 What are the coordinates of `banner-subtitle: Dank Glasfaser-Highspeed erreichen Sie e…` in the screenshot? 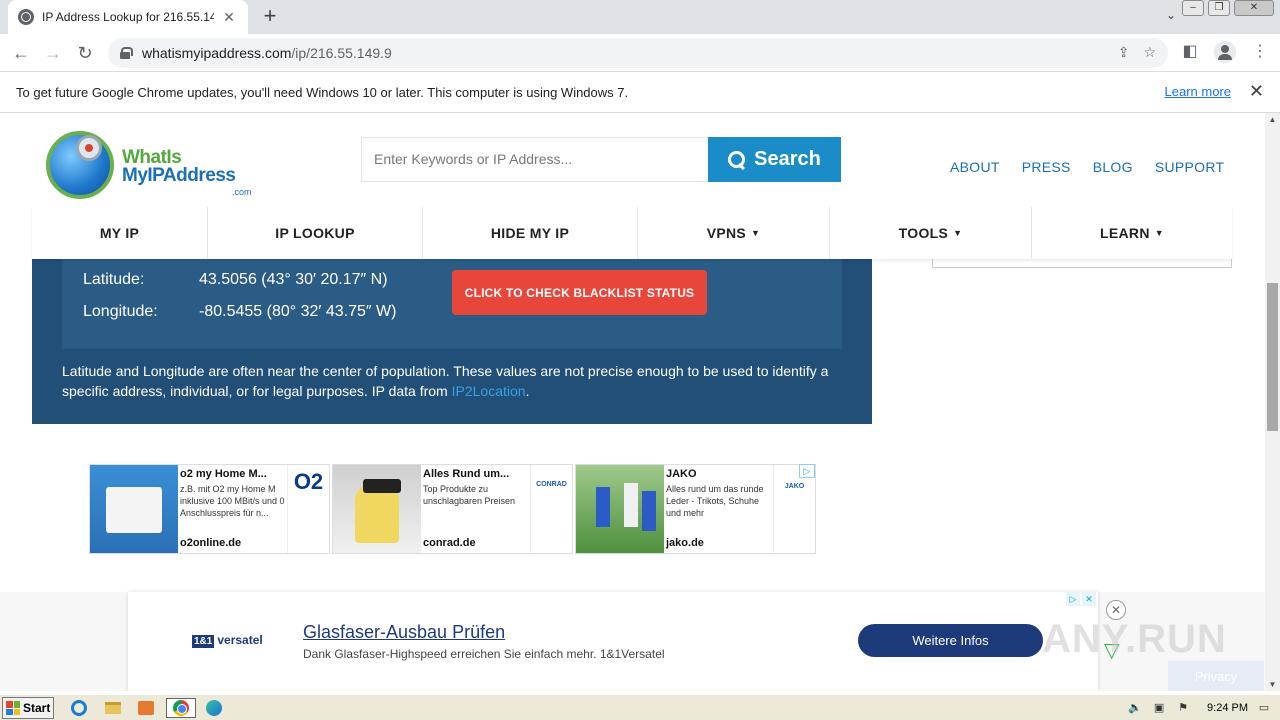 It's located at (484, 654).